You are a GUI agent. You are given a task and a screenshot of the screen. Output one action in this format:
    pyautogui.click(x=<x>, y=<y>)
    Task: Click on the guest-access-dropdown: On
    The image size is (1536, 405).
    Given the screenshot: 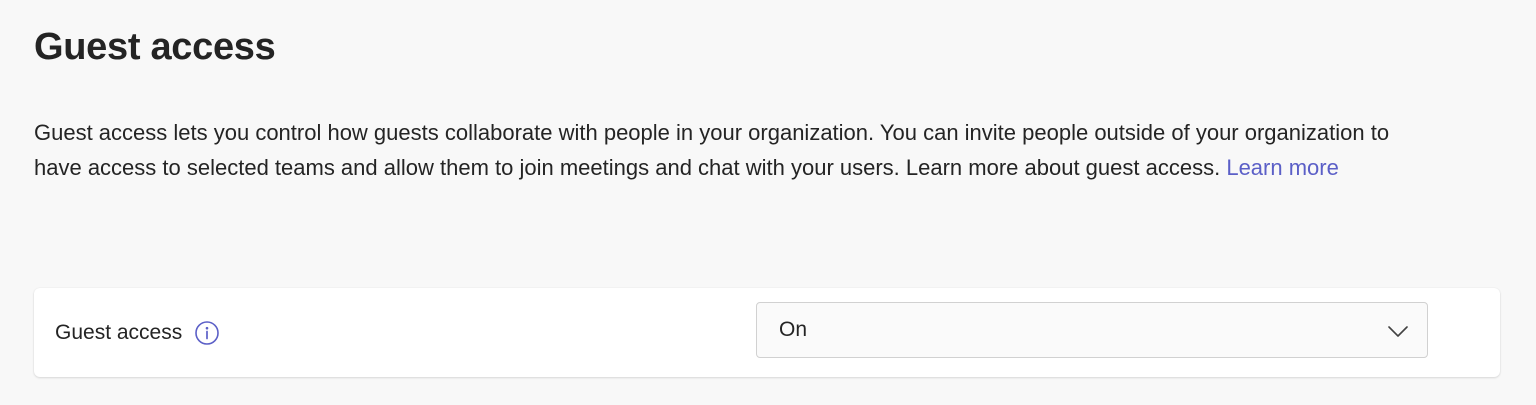 What is the action you would take?
    pyautogui.click(x=1092, y=330)
    